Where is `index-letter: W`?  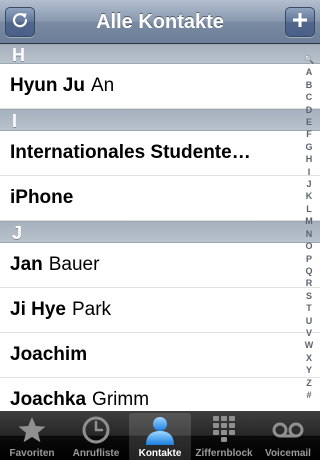
index-letter: W is located at coordinates (309, 345).